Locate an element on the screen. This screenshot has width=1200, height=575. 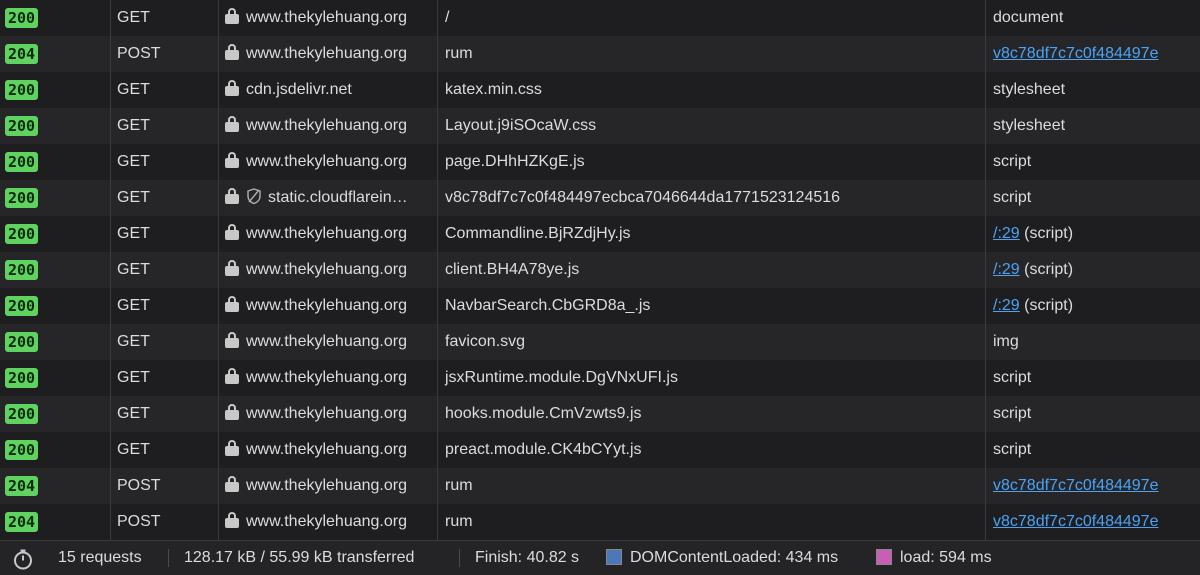
initiator-type: (script) is located at coordinates (1046, 233).